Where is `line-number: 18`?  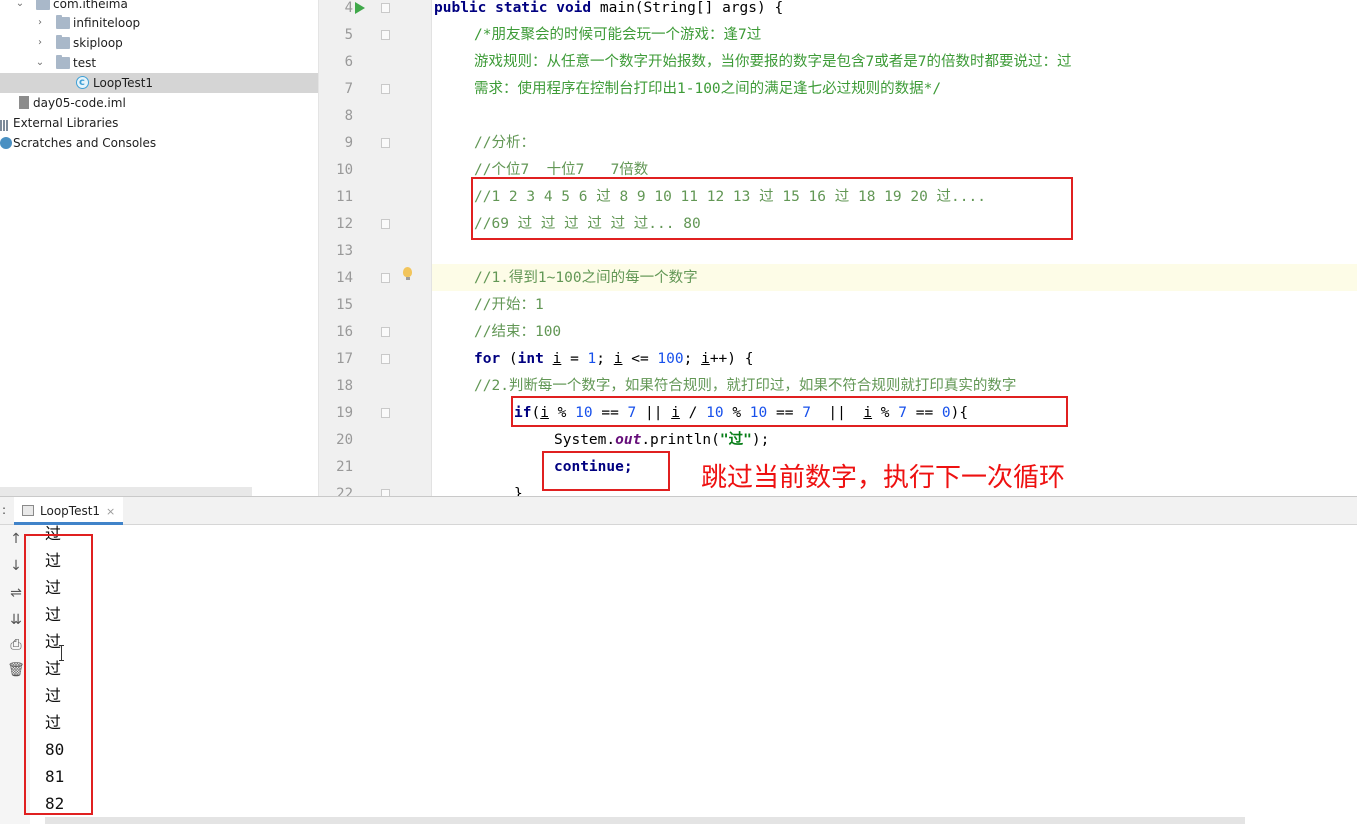 line-number: 18 is located at coordinates (344, 386).